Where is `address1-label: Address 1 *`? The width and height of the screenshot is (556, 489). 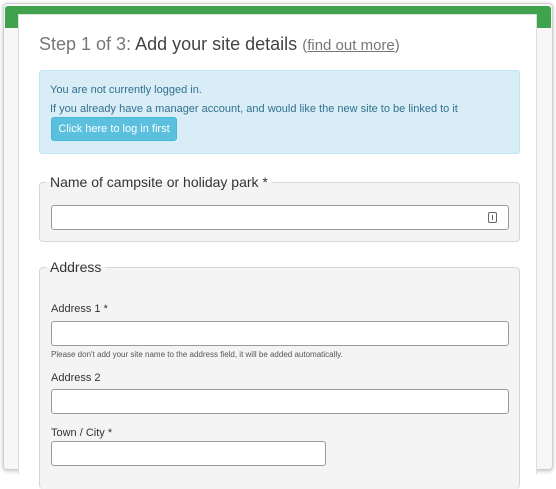 address1-label: Address 1 * is located at coordinates (79, 309).